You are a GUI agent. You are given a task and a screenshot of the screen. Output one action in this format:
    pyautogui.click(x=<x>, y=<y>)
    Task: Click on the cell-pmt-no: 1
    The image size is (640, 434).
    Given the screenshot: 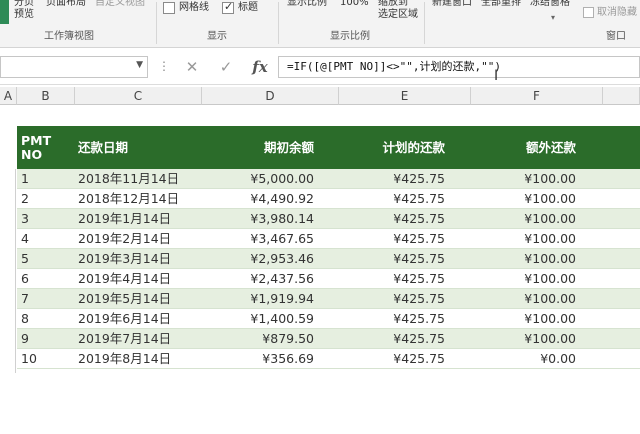 What is the action you would take?
    pyautogui.click(x=25, y=179)
    